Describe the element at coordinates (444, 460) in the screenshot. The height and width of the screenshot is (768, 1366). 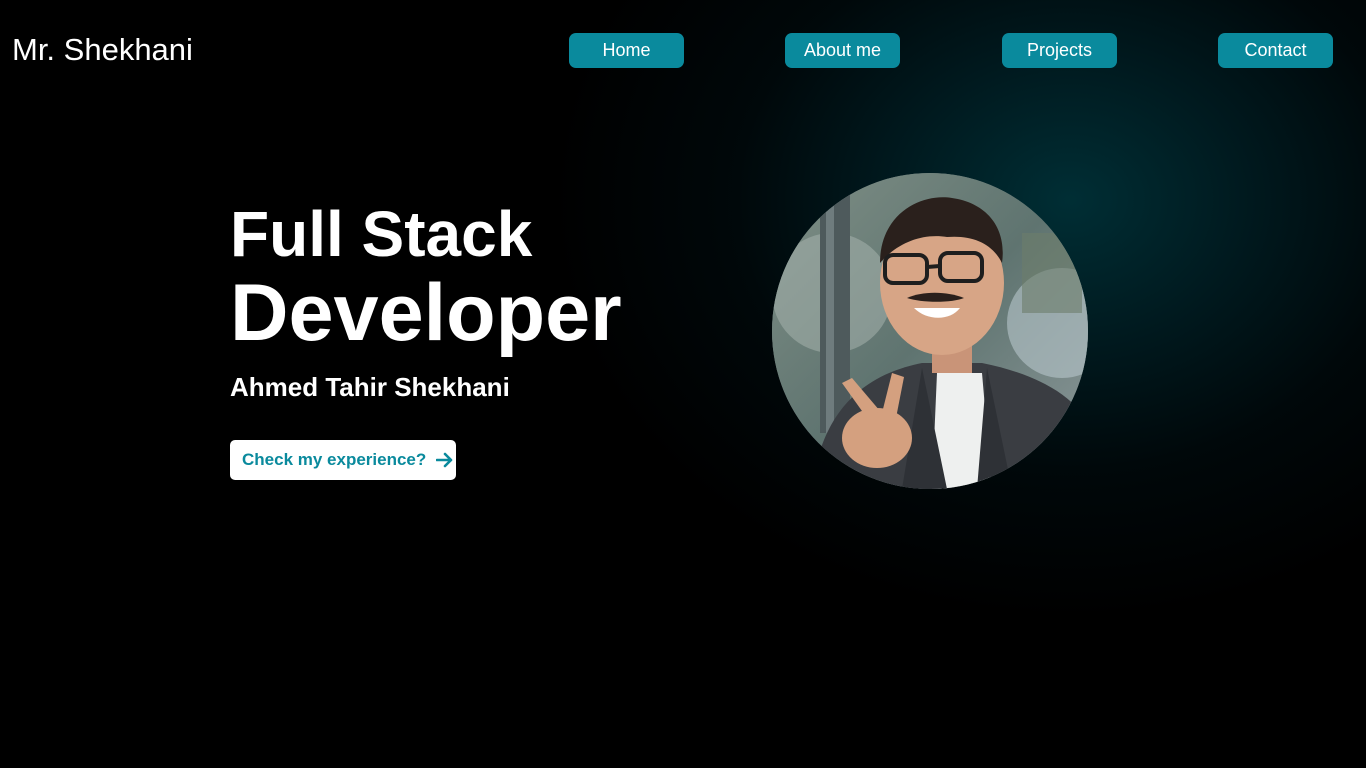
I see `arrow-right-icon` at that location.